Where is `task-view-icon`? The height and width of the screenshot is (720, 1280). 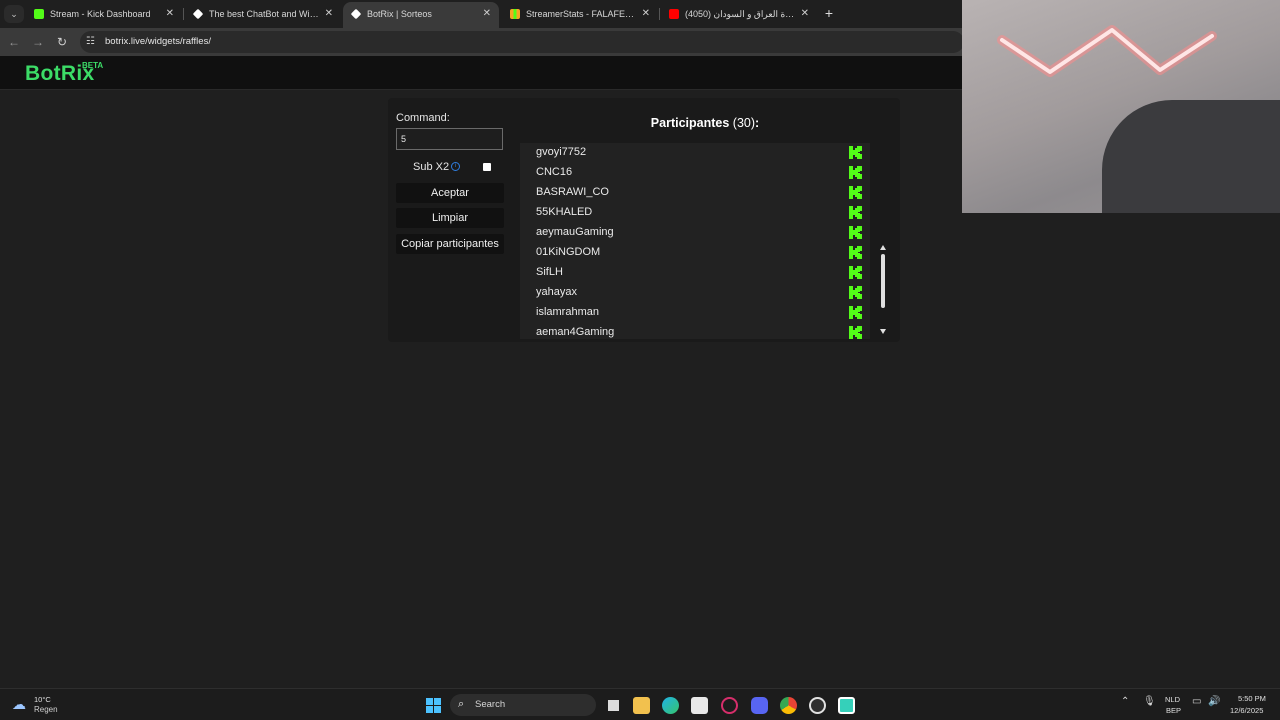
task-view-icon is located at coordinates (613, 705).